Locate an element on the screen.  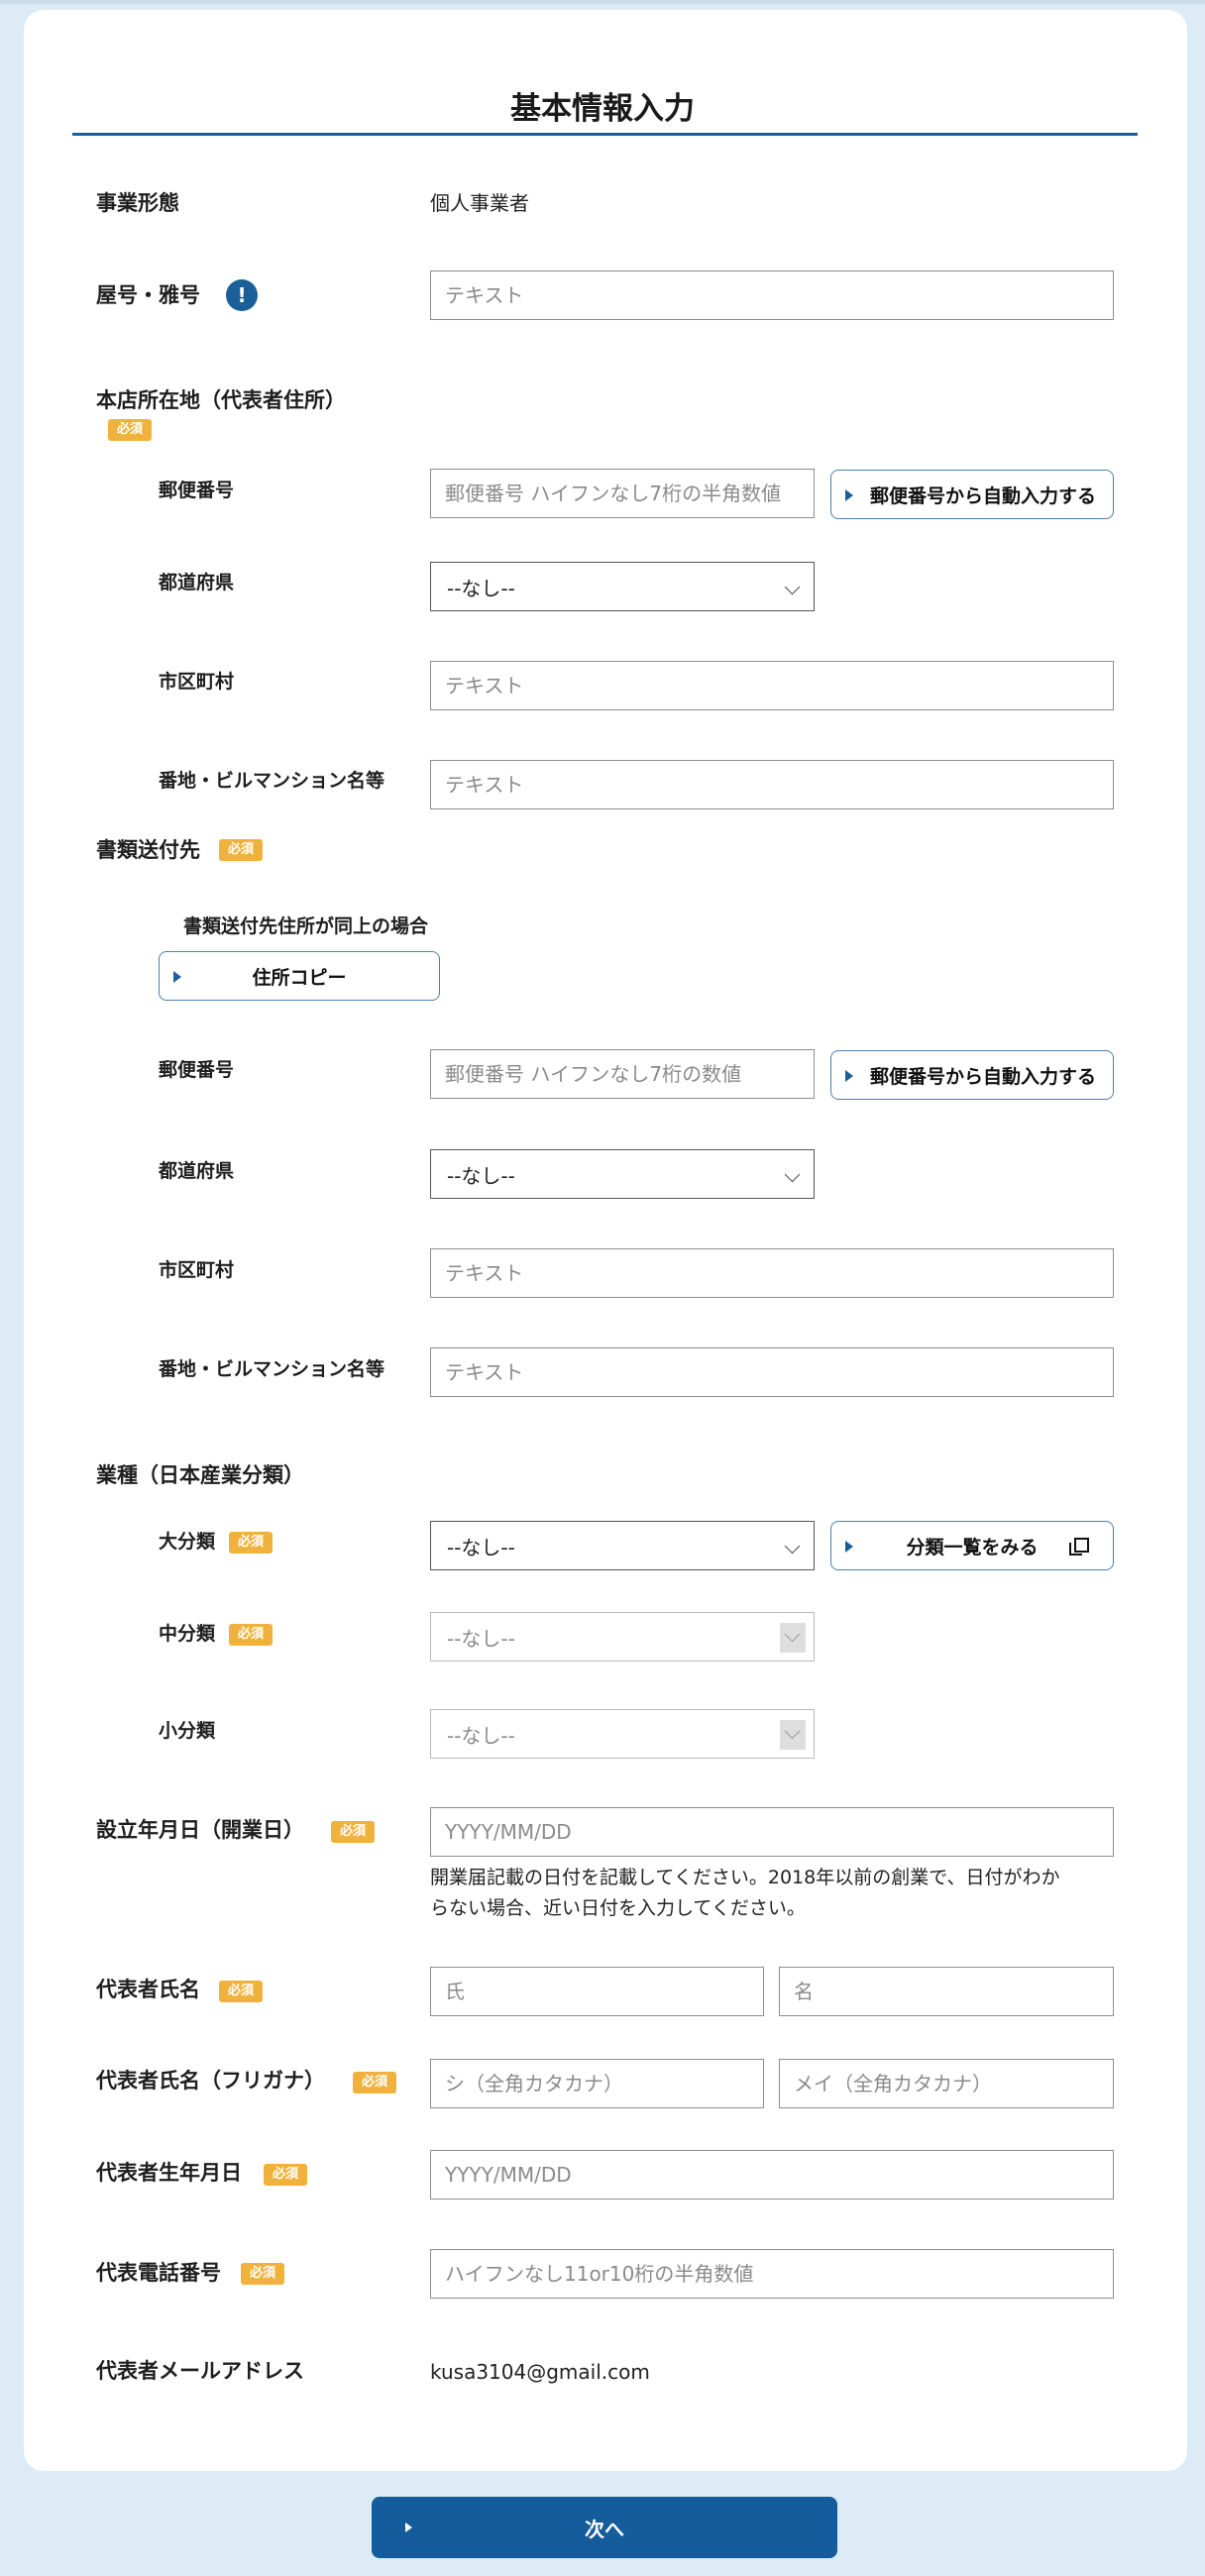
category-list-label: 分類一覧をみる is located at coordinates (972, 1547).